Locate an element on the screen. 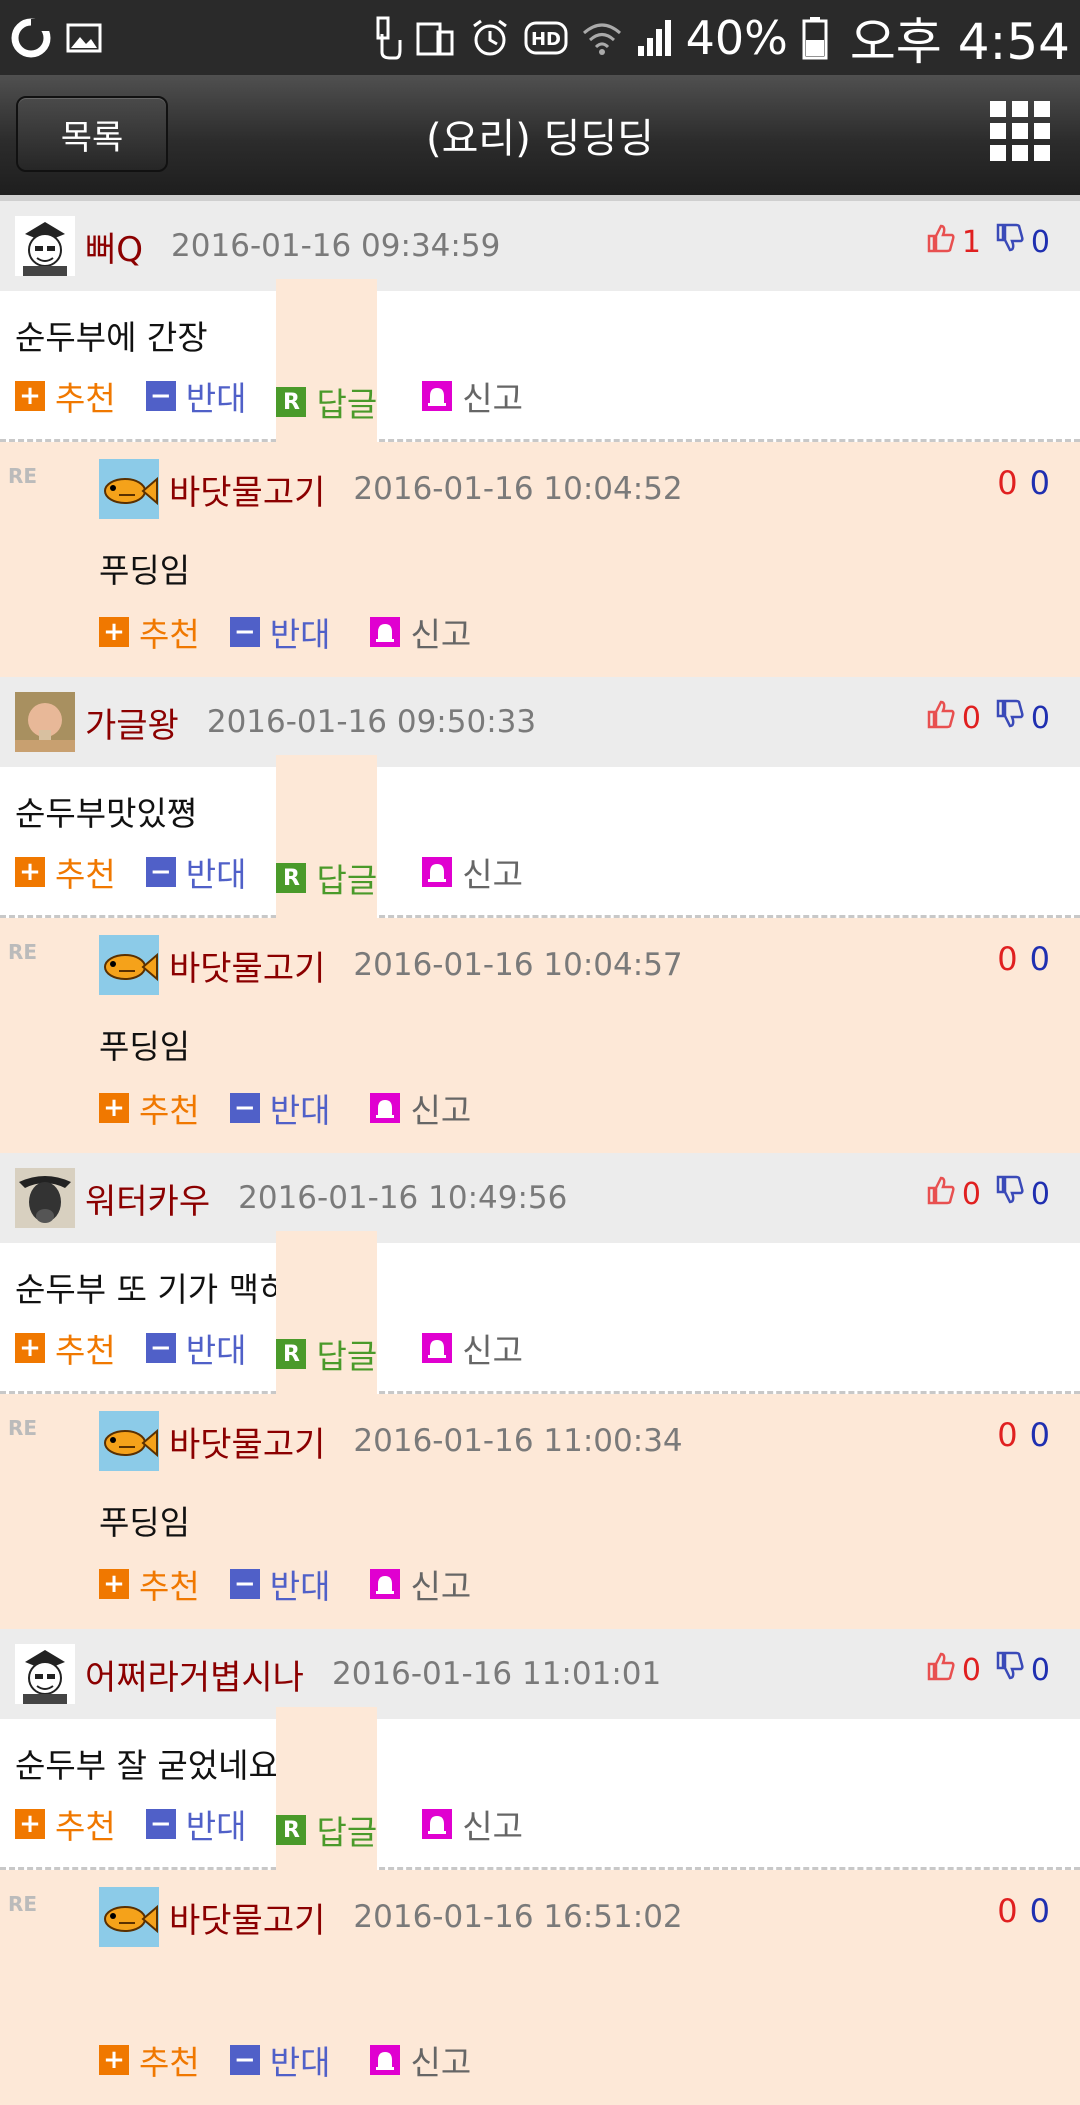 This screenshot has width=1080, height=2105. comment-votes: 1 0 is located at coordinates (988, 242).